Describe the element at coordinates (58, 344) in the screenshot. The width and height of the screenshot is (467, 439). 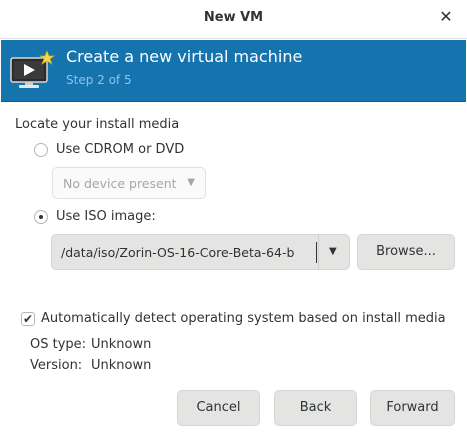
I see `os-type-label: OS type:` at that location.